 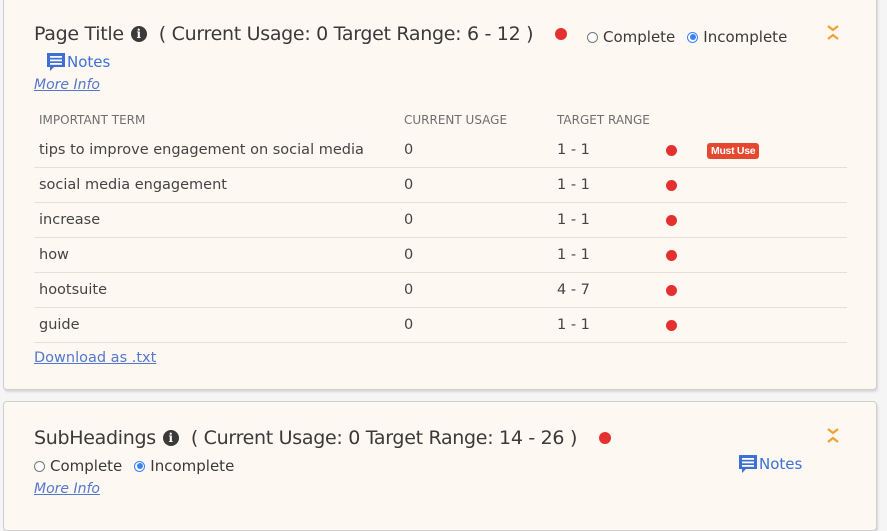 What do you see at coordinates (681, 120) in the screenshot?
I see `header-status` at bounding box center [681, 120].